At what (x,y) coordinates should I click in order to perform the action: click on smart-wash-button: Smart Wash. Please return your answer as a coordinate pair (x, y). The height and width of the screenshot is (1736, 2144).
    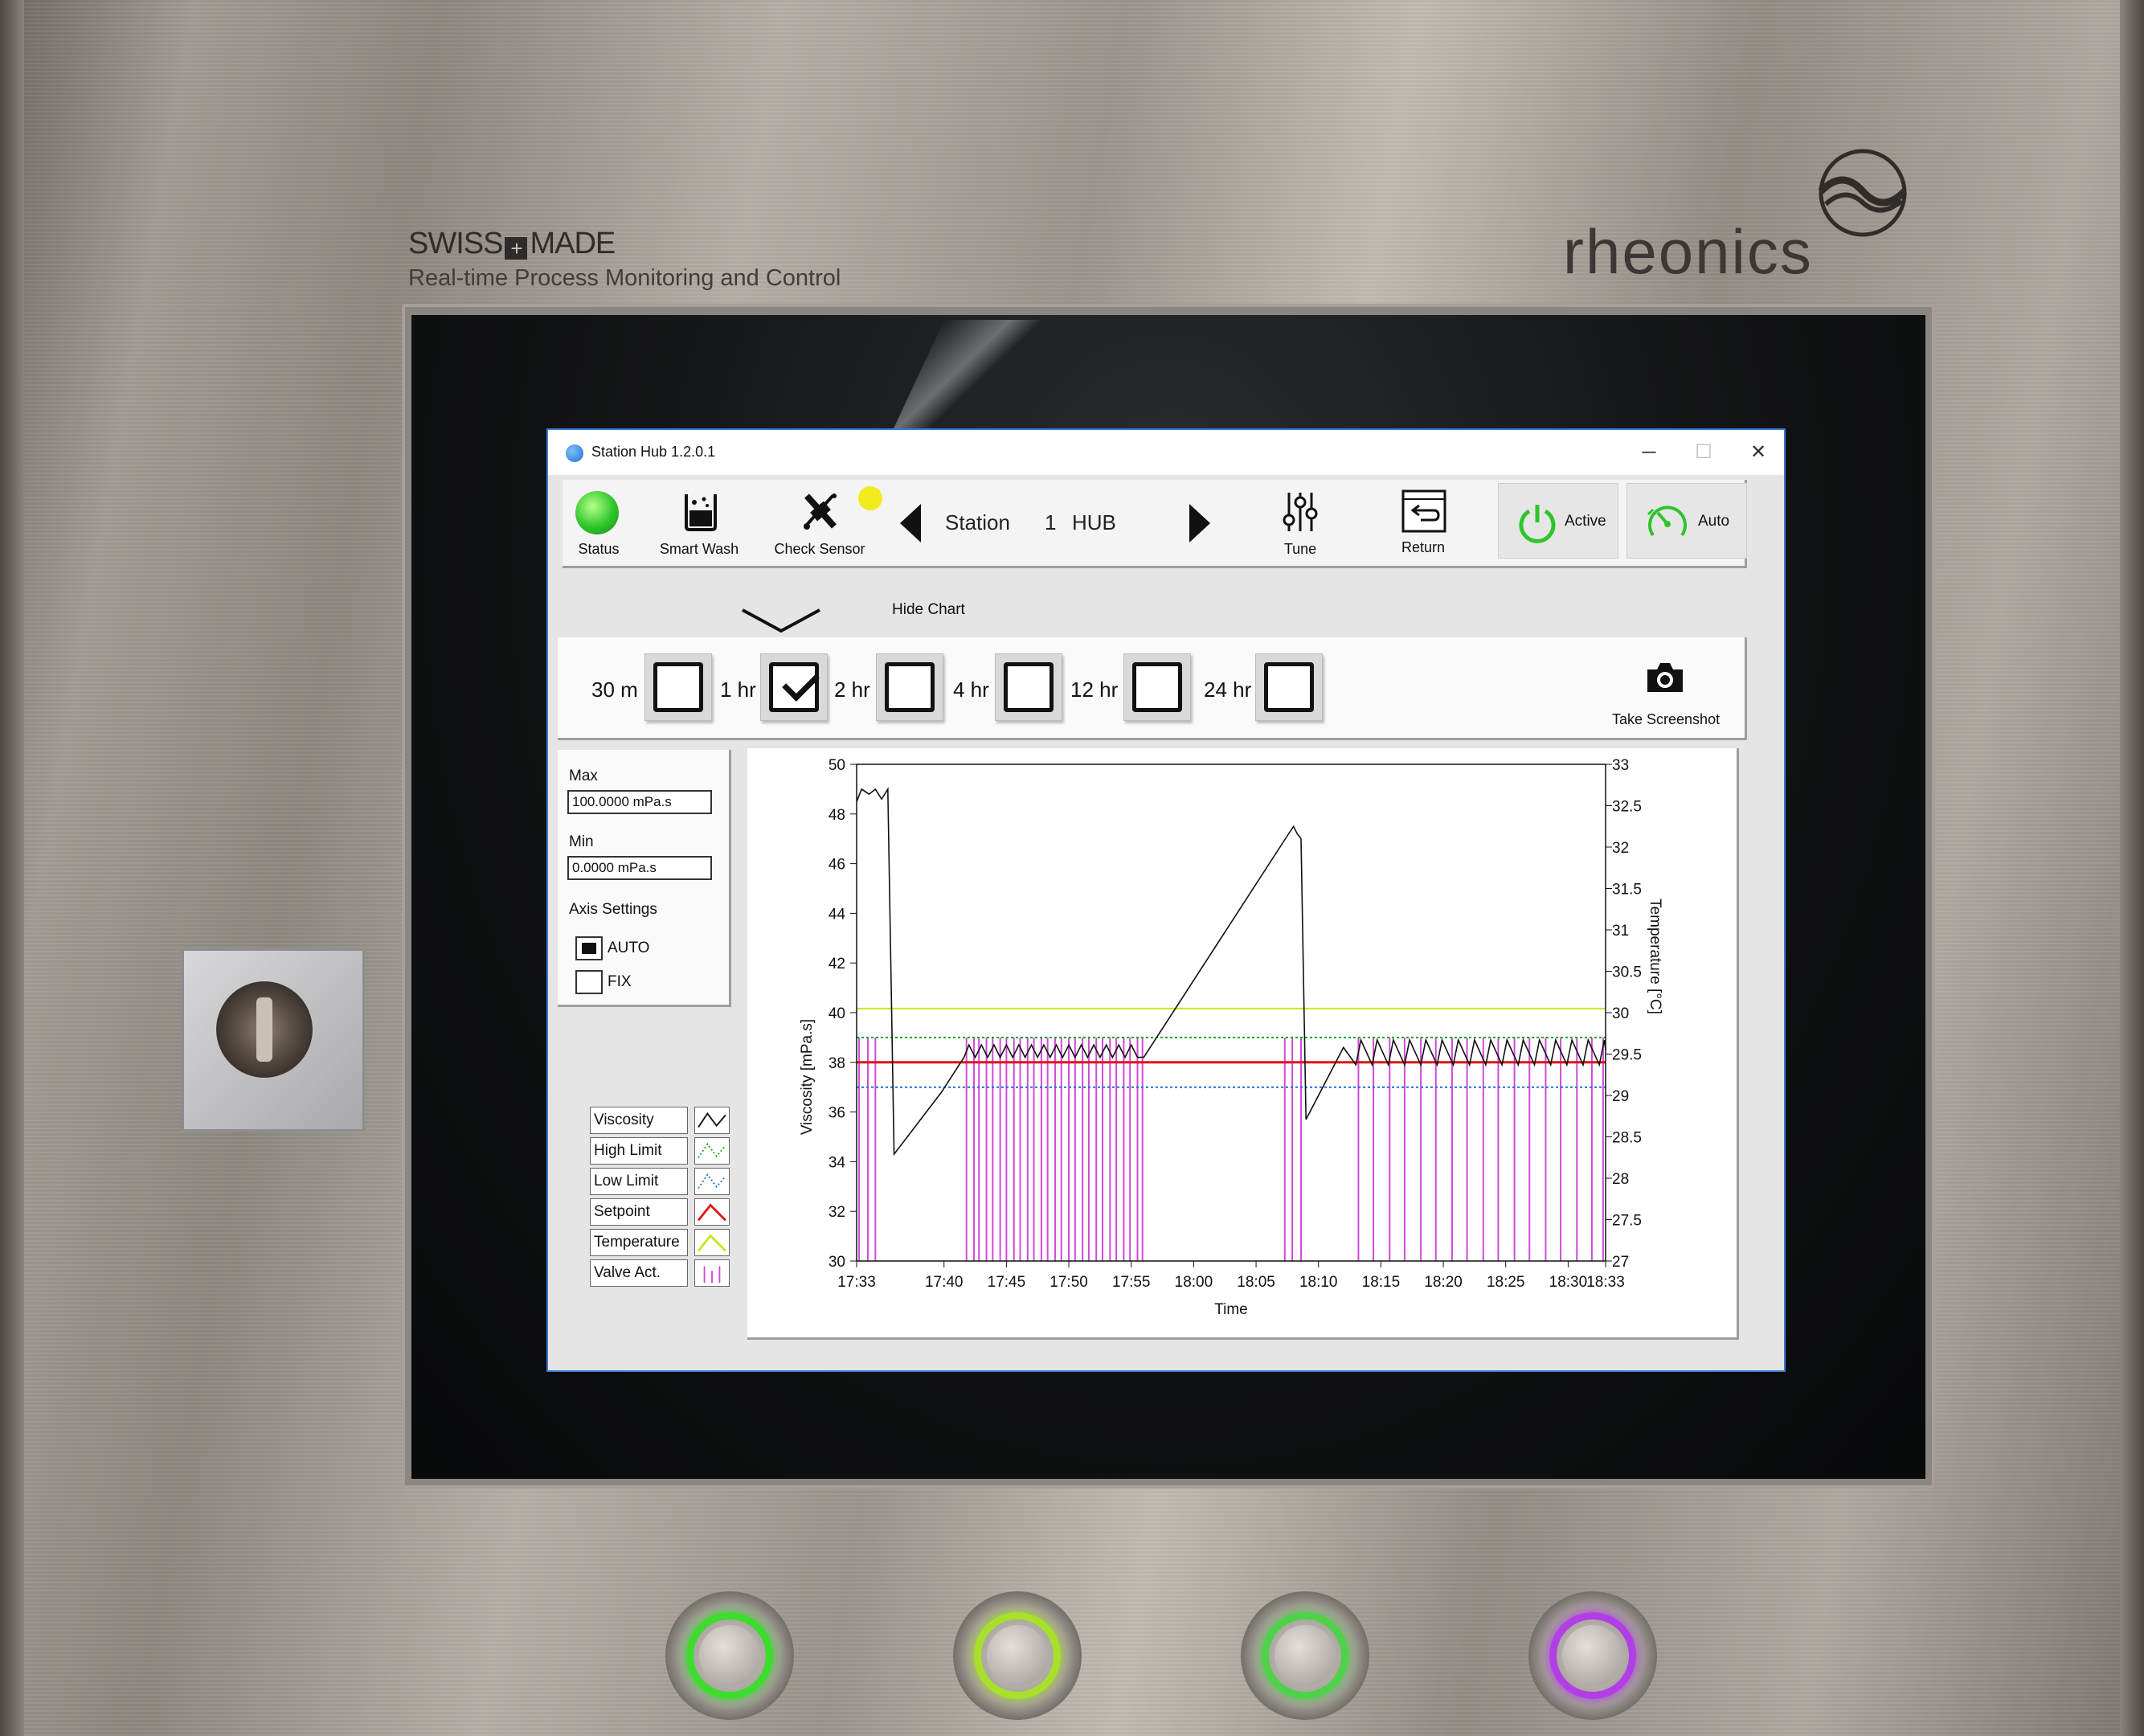
    Looking at the image, I should click on (699, 521).